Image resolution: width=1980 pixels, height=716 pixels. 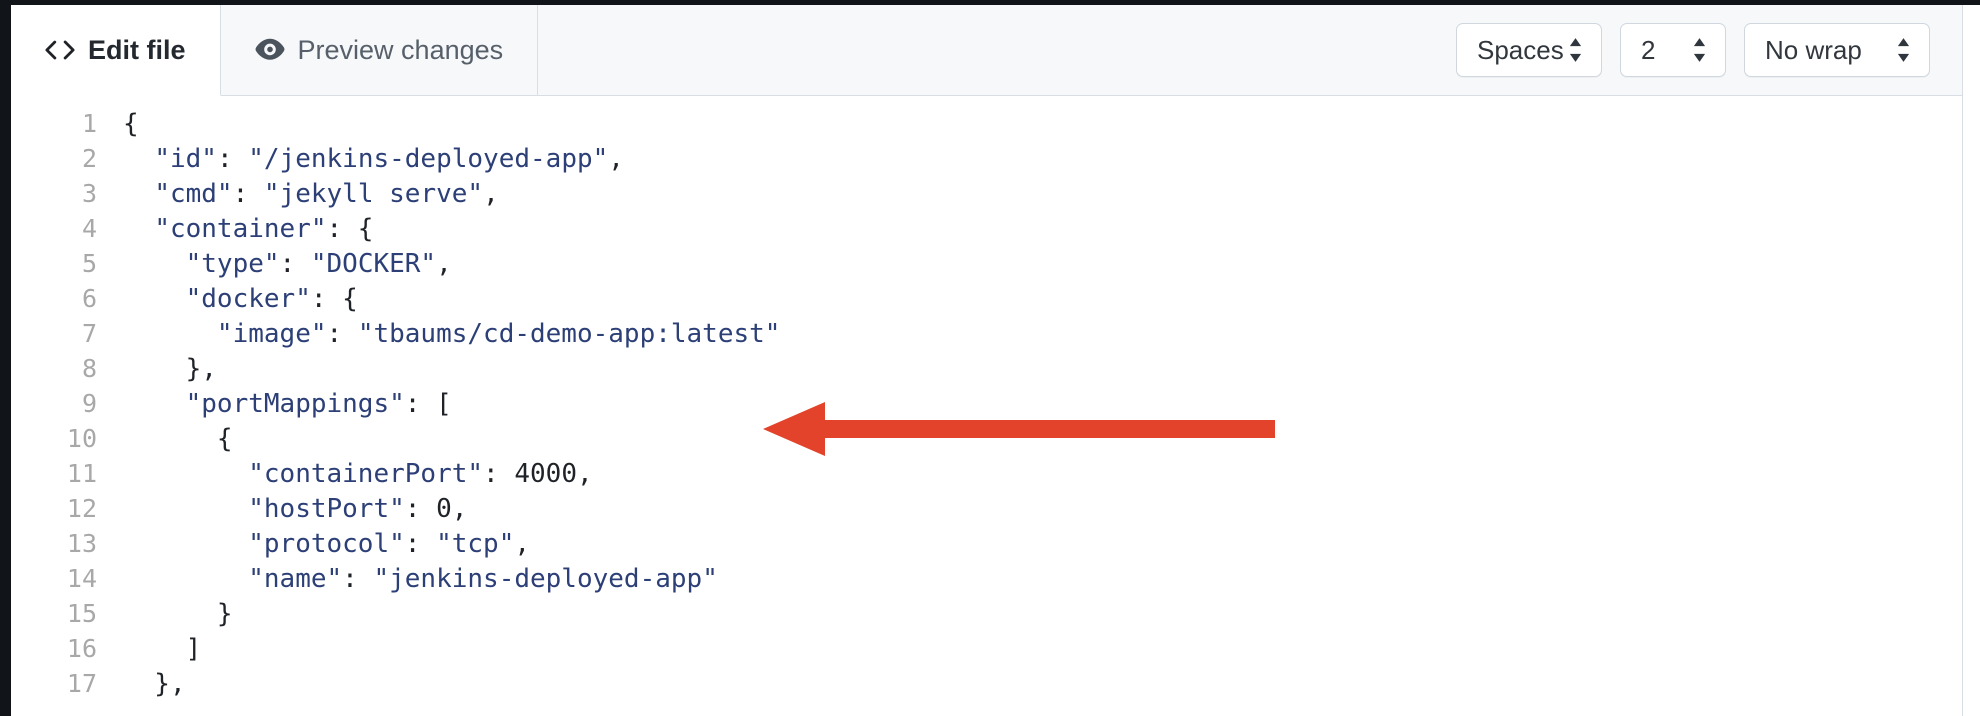 I want to click on code-line-text: "cmd": "jekyll serve",, so click(x=326, y=194).